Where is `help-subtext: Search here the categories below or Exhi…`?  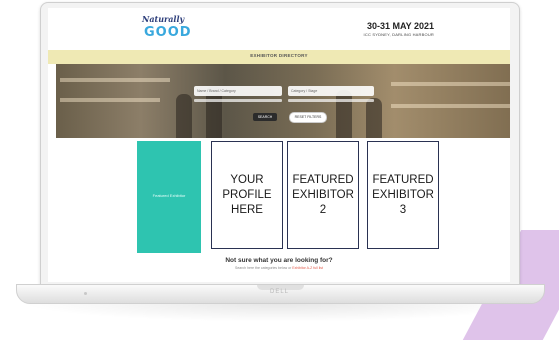 help-subtext: Search here the categories below or Exhi… is located at coordinates (279, 268).